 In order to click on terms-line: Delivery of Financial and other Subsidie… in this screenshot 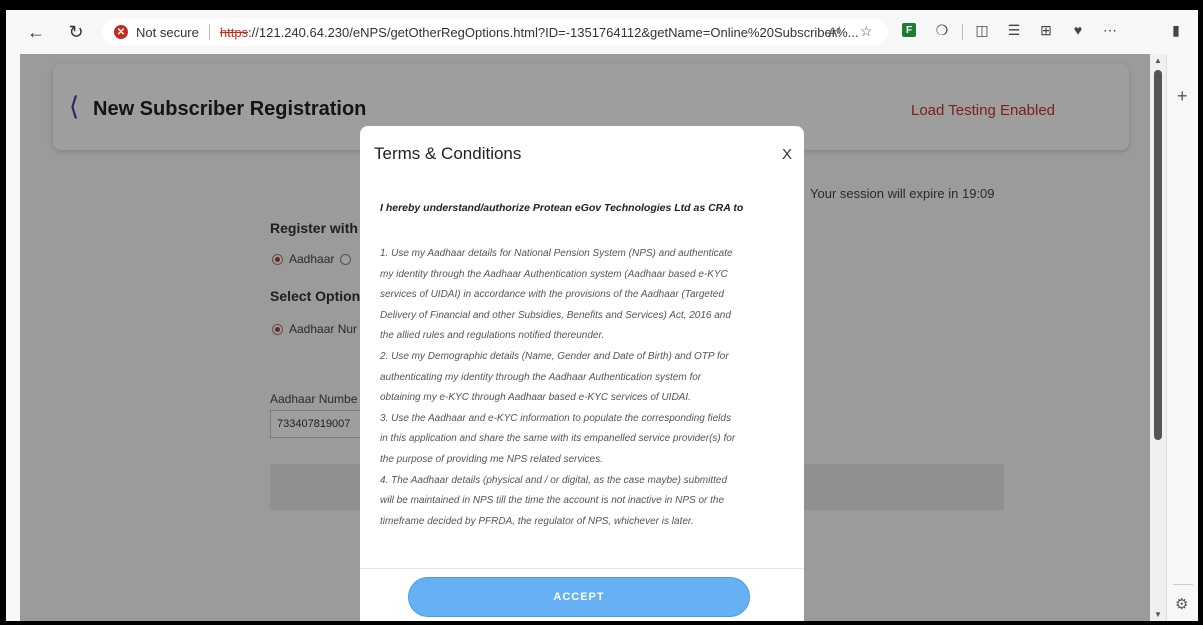, I will do `click(555, 315)`.